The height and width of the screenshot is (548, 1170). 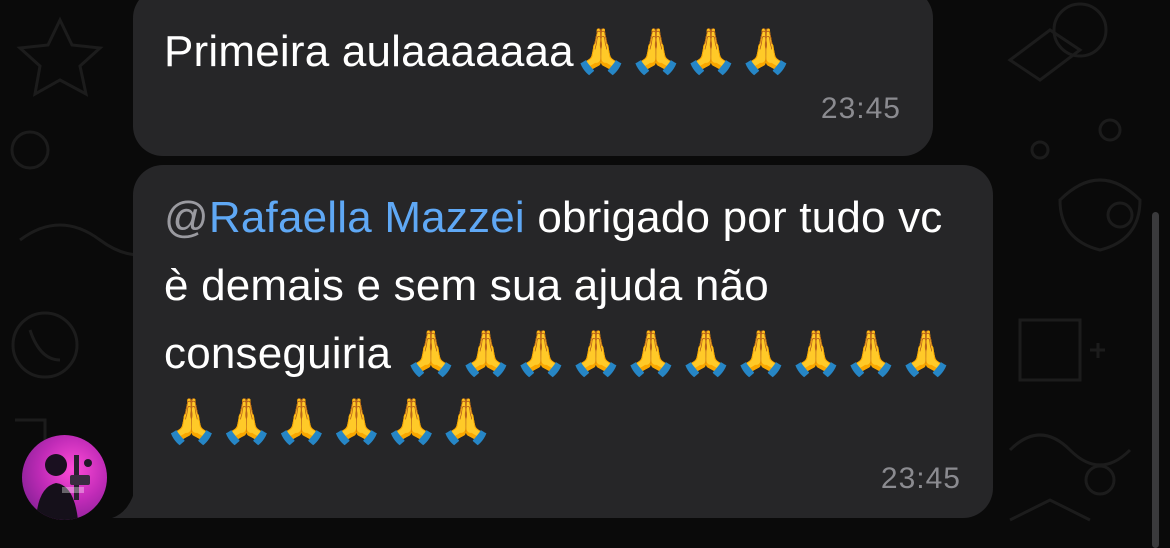 What do you see at coordinates (186, 217) in the screenshot?
I see `mention-at-sign: @` at bounding box center [186, 217].